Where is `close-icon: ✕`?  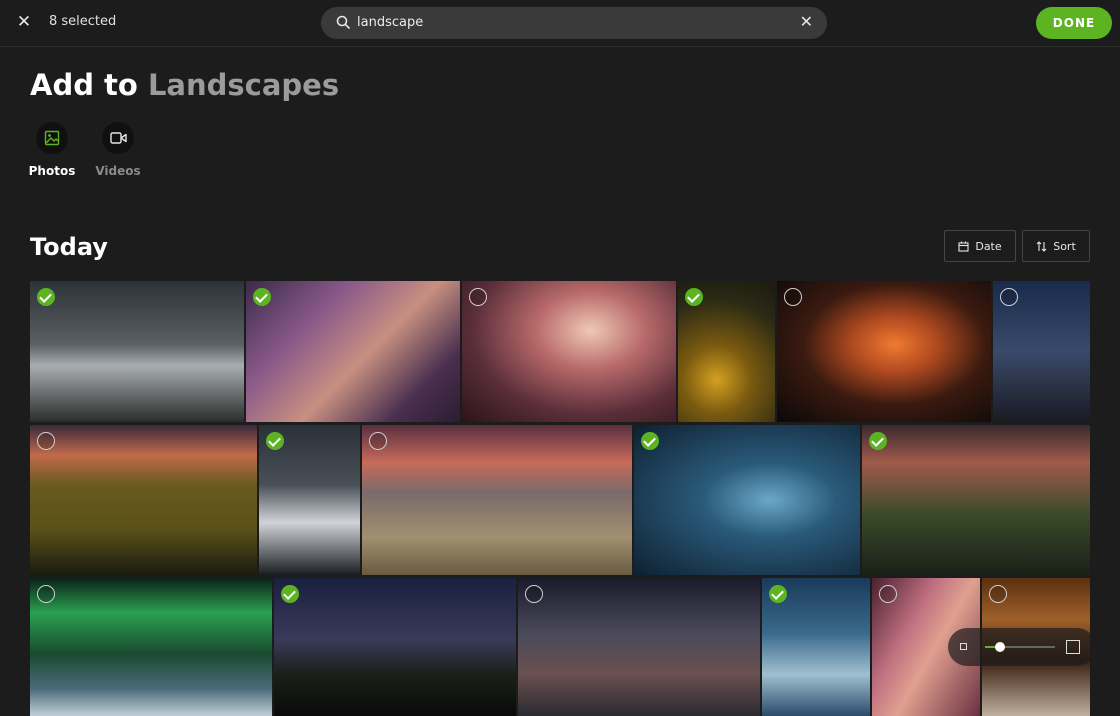
close-icon: ✕ is located at coordinates (24, 22).